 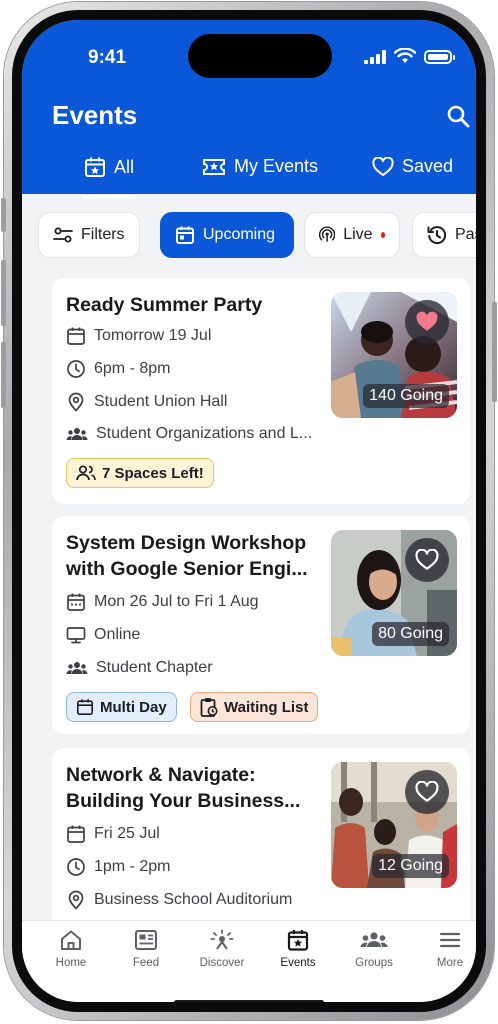 What do you see at coordinates (394, 355) in the screenshot?
I see `event-image: 140 Going` at bounding box center [394, 355].